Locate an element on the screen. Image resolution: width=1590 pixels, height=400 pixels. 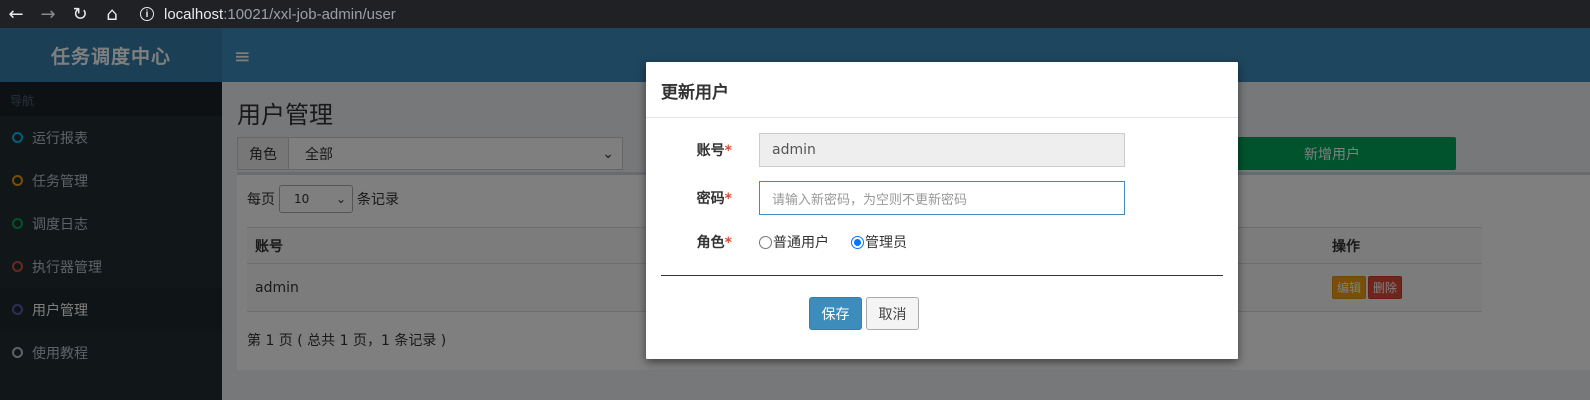
url-host: localhost is located at coordinates (194, 14).